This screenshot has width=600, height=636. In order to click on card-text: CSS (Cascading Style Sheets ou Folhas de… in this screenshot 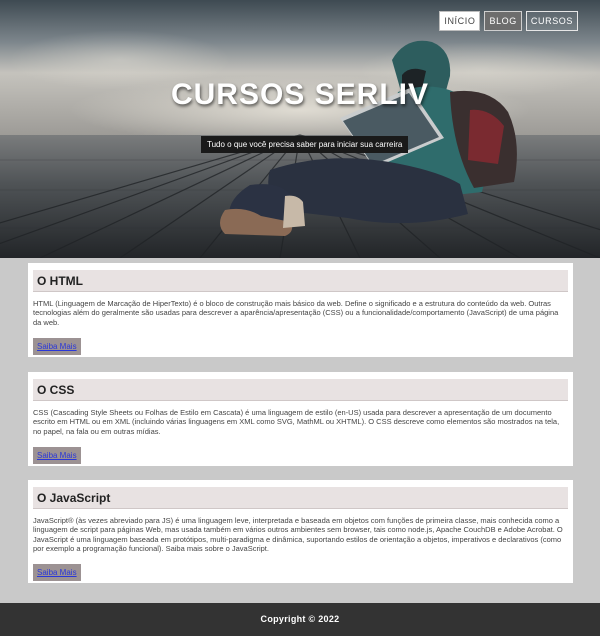, I will do `click(296, 422)`.